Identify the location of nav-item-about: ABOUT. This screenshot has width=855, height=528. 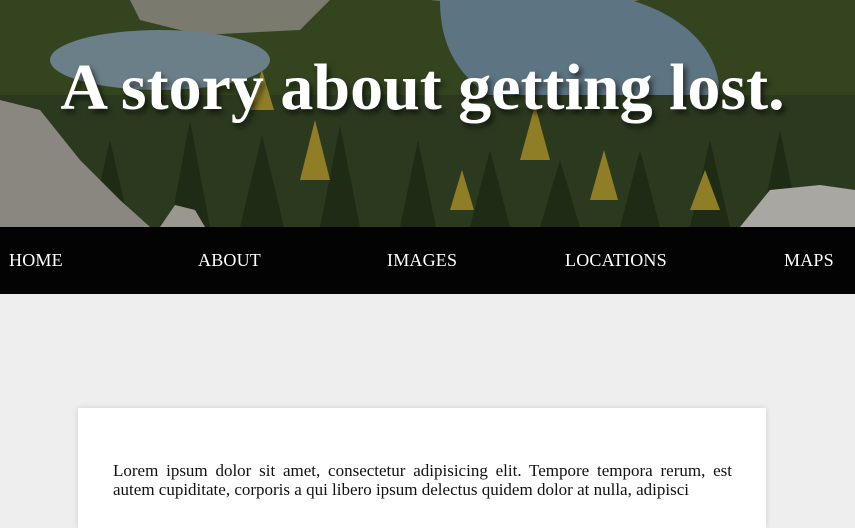
(229, 260).